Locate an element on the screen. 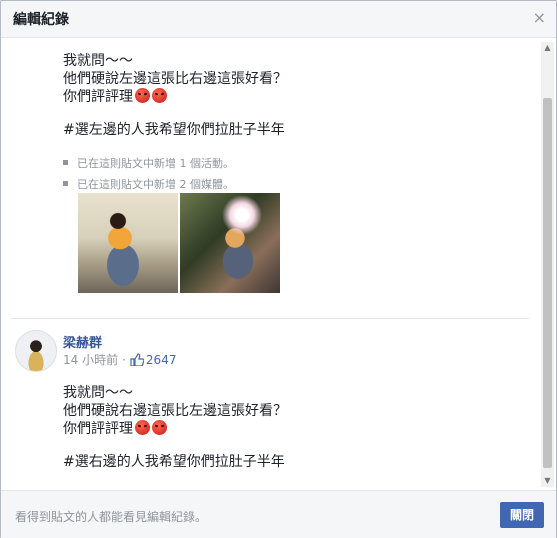  post-hashtag: #選左邊的人我希望你們拉肚子半年 is located at coordinates (174, 130).